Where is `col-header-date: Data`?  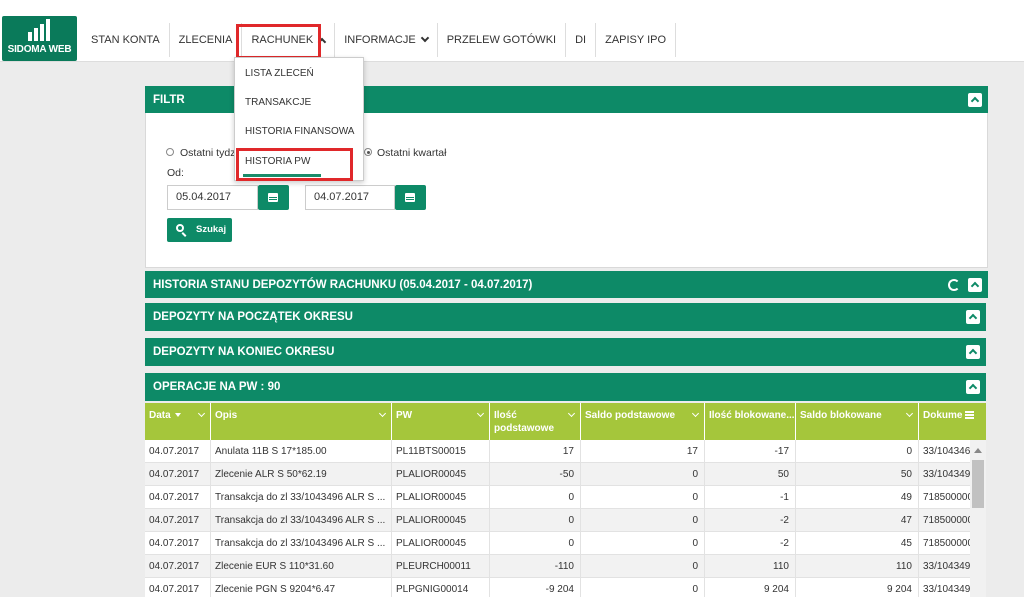
col-header-date: Data is located at coordinates (178, 421).